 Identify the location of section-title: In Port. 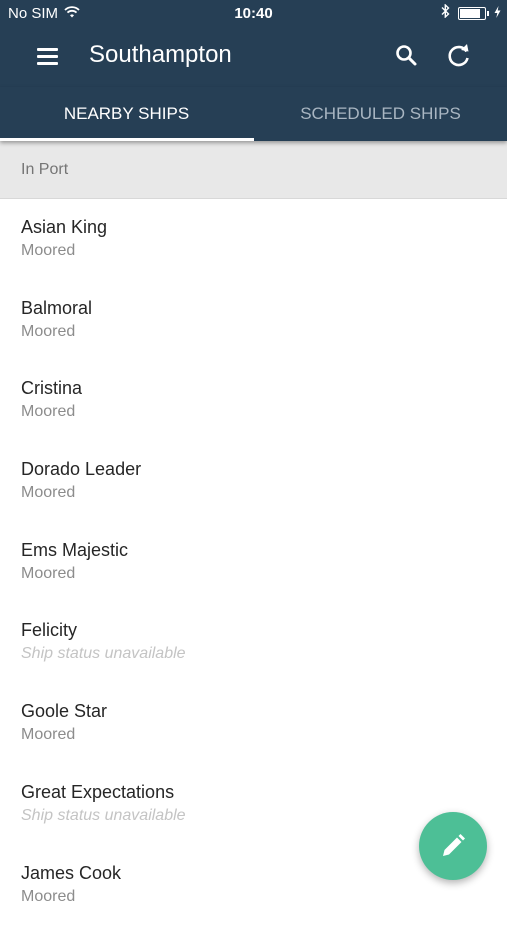
(44, 170).